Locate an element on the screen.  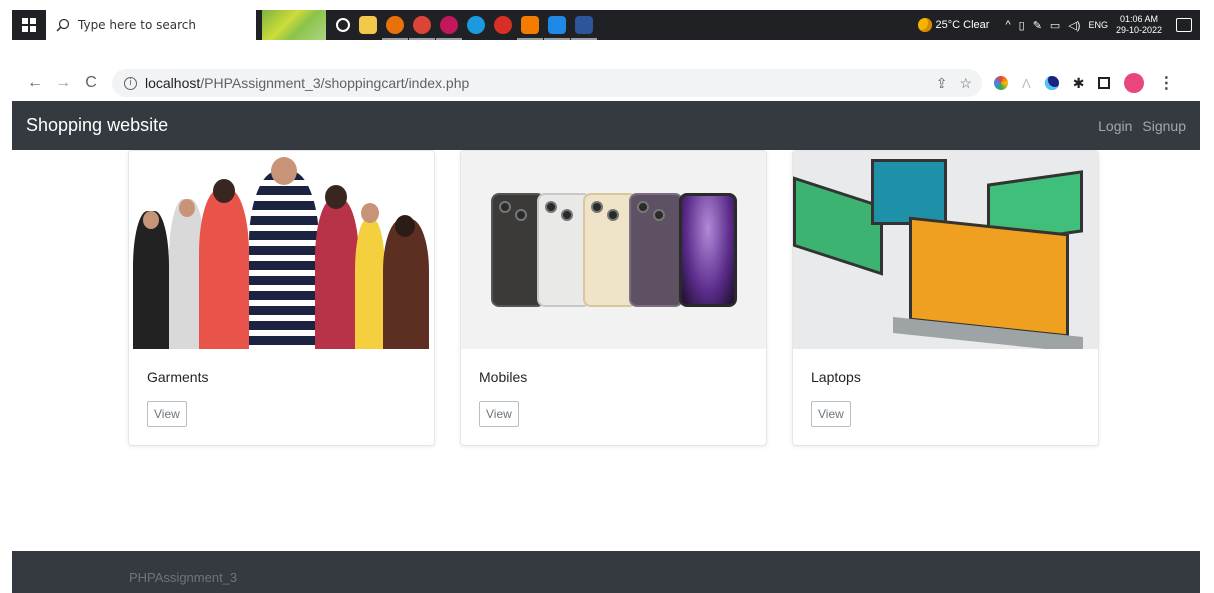
laptops-image is located at coordinates (945, 250).